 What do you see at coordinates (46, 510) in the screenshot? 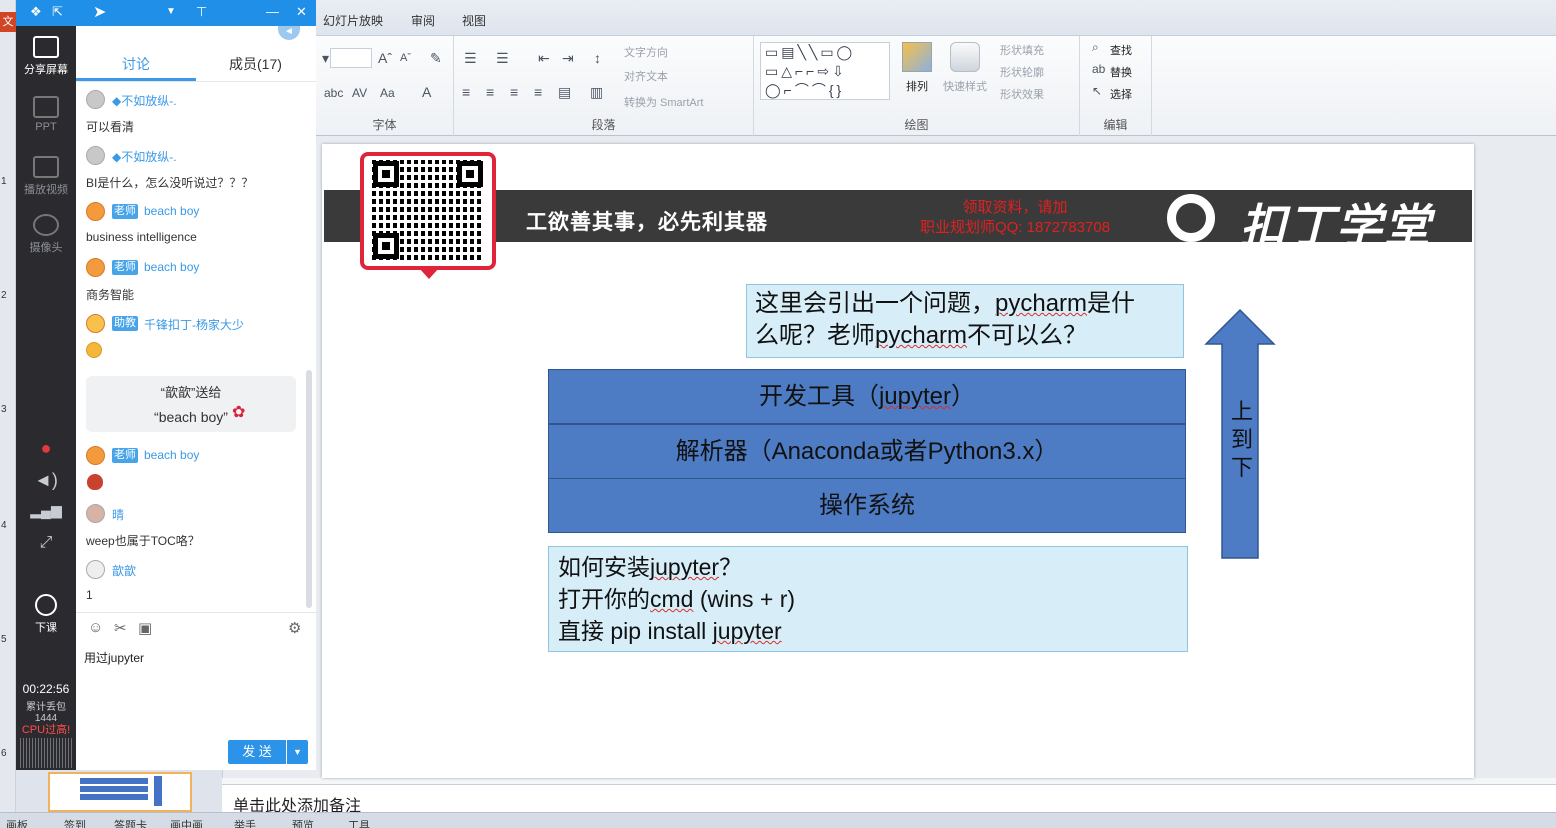
I see `volume-meter-icon: ▂▄▆` at bounding box center [46, 510].